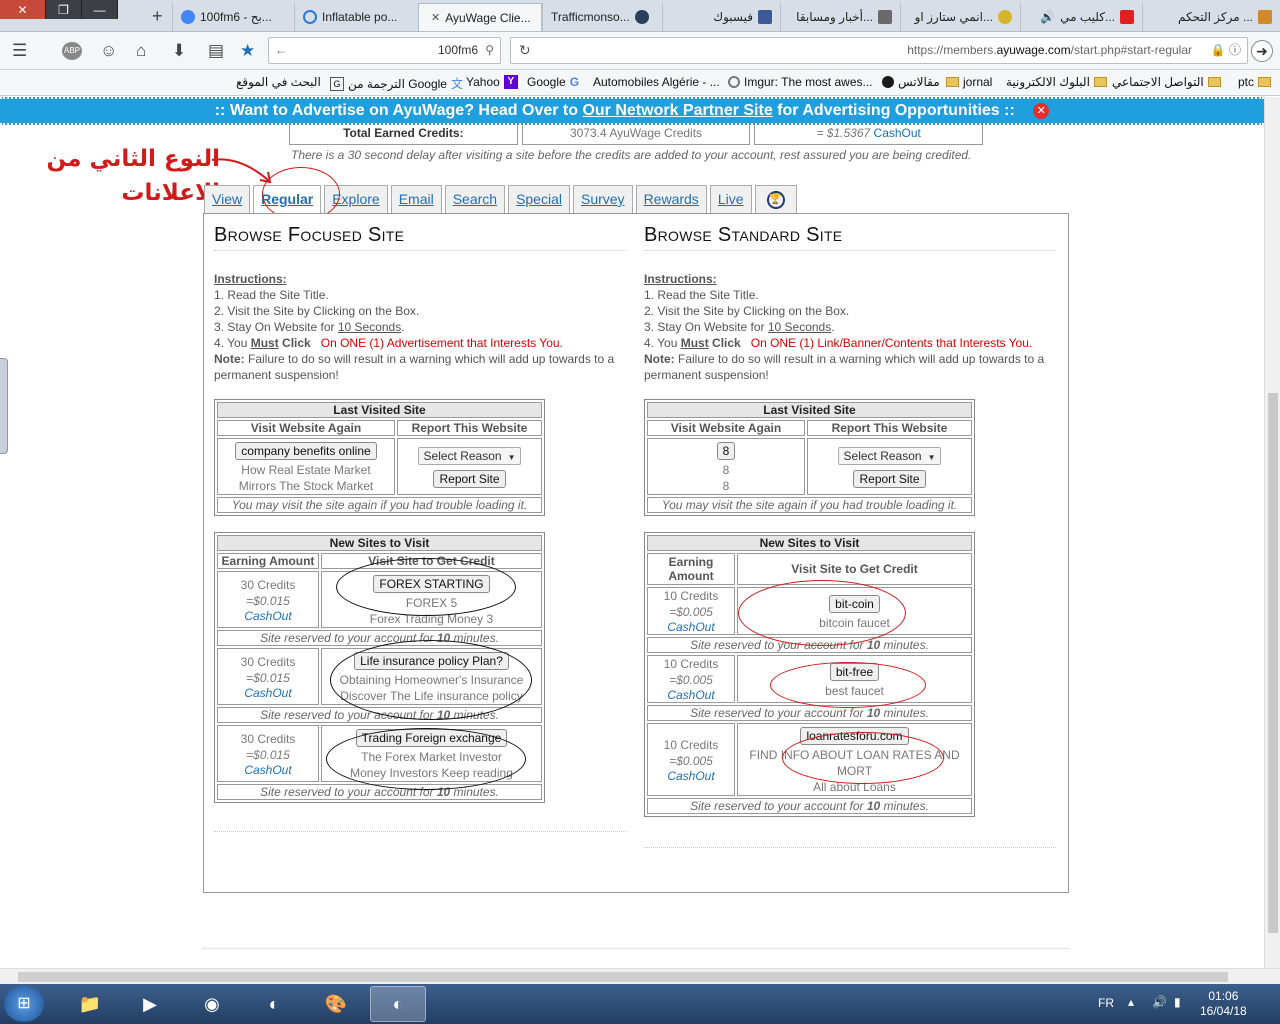  Describe the element at coordinates (1159, 1002) in the screenshot. I see `volume-icon: 🔊` at that location.